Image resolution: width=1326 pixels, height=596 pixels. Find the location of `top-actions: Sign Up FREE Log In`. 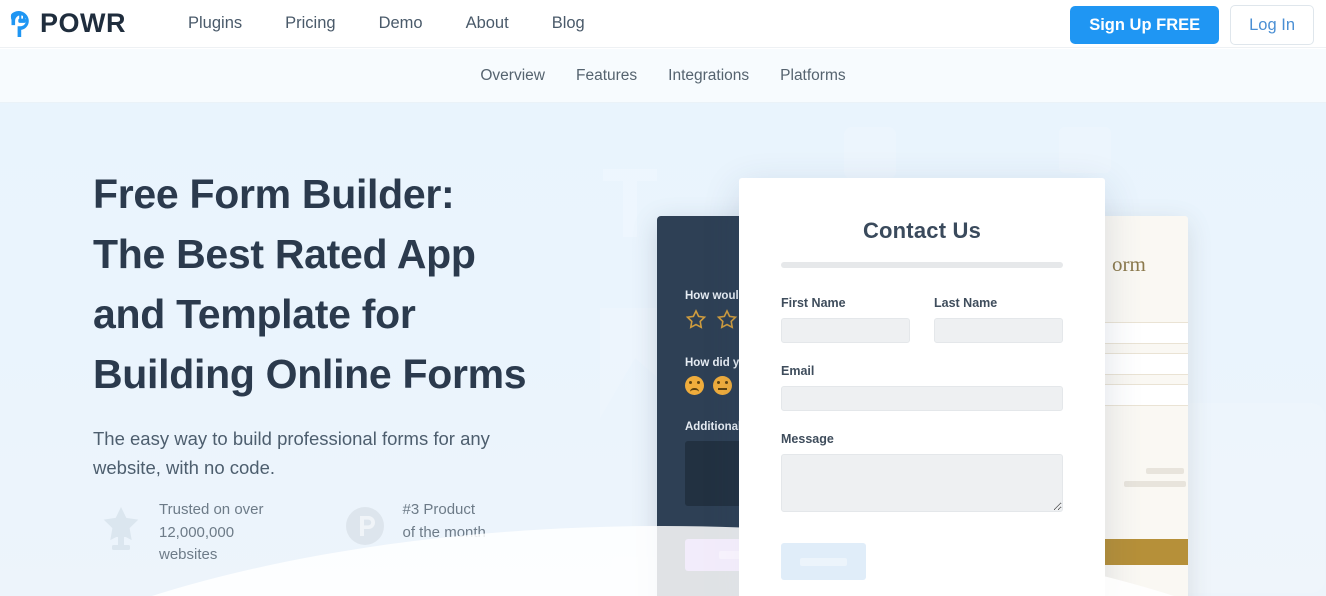

top-actions: Sign Up FREE Log In is located at coordinates (1192, 25).